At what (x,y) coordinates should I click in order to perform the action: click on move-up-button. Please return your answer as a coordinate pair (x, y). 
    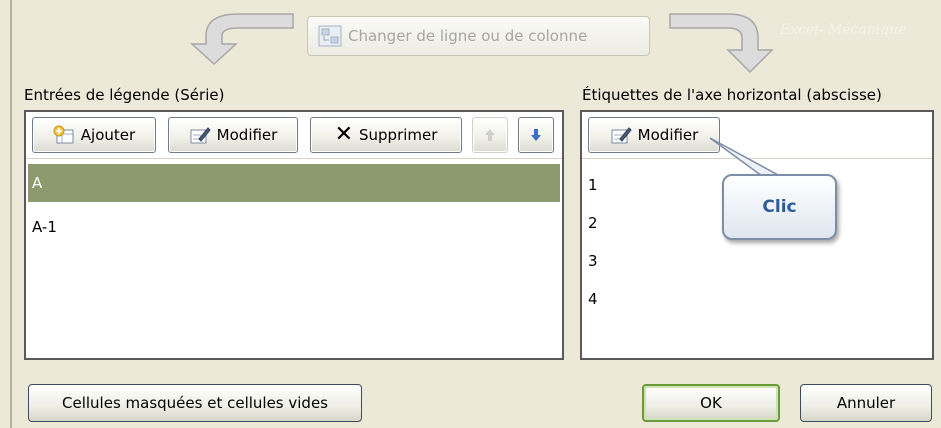
    Looking at the image, I should click on (490, 135).